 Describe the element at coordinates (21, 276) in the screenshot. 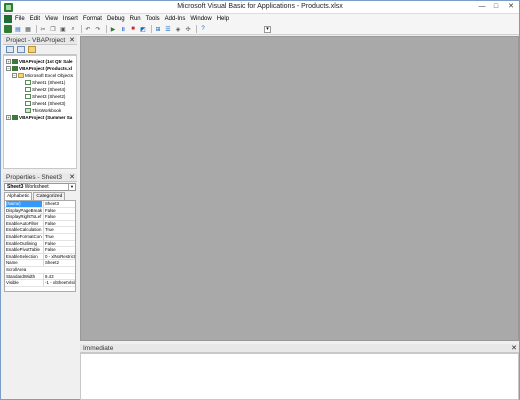

I see `property-name: StandardWidth` at that location.